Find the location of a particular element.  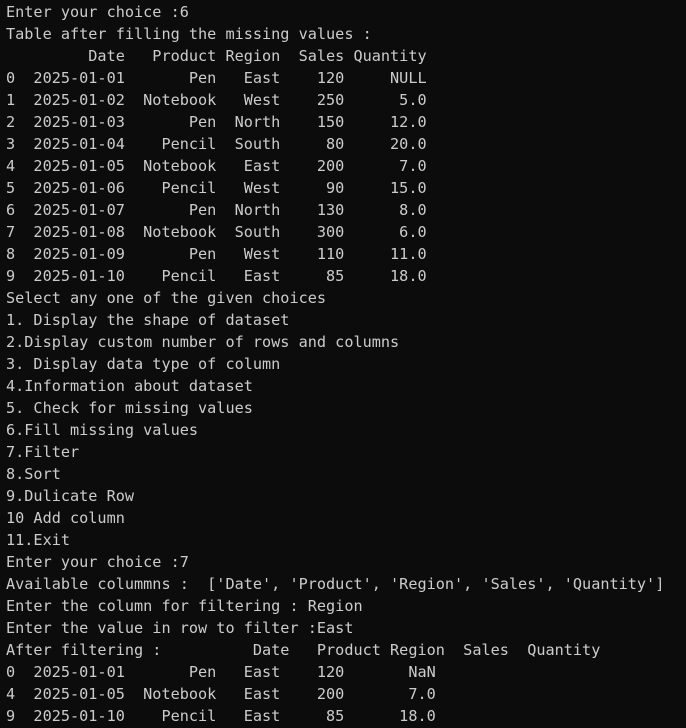

table-row: 3 2025-01-04 Pencil South 80 20.0 is located at coordinates (216, 144).